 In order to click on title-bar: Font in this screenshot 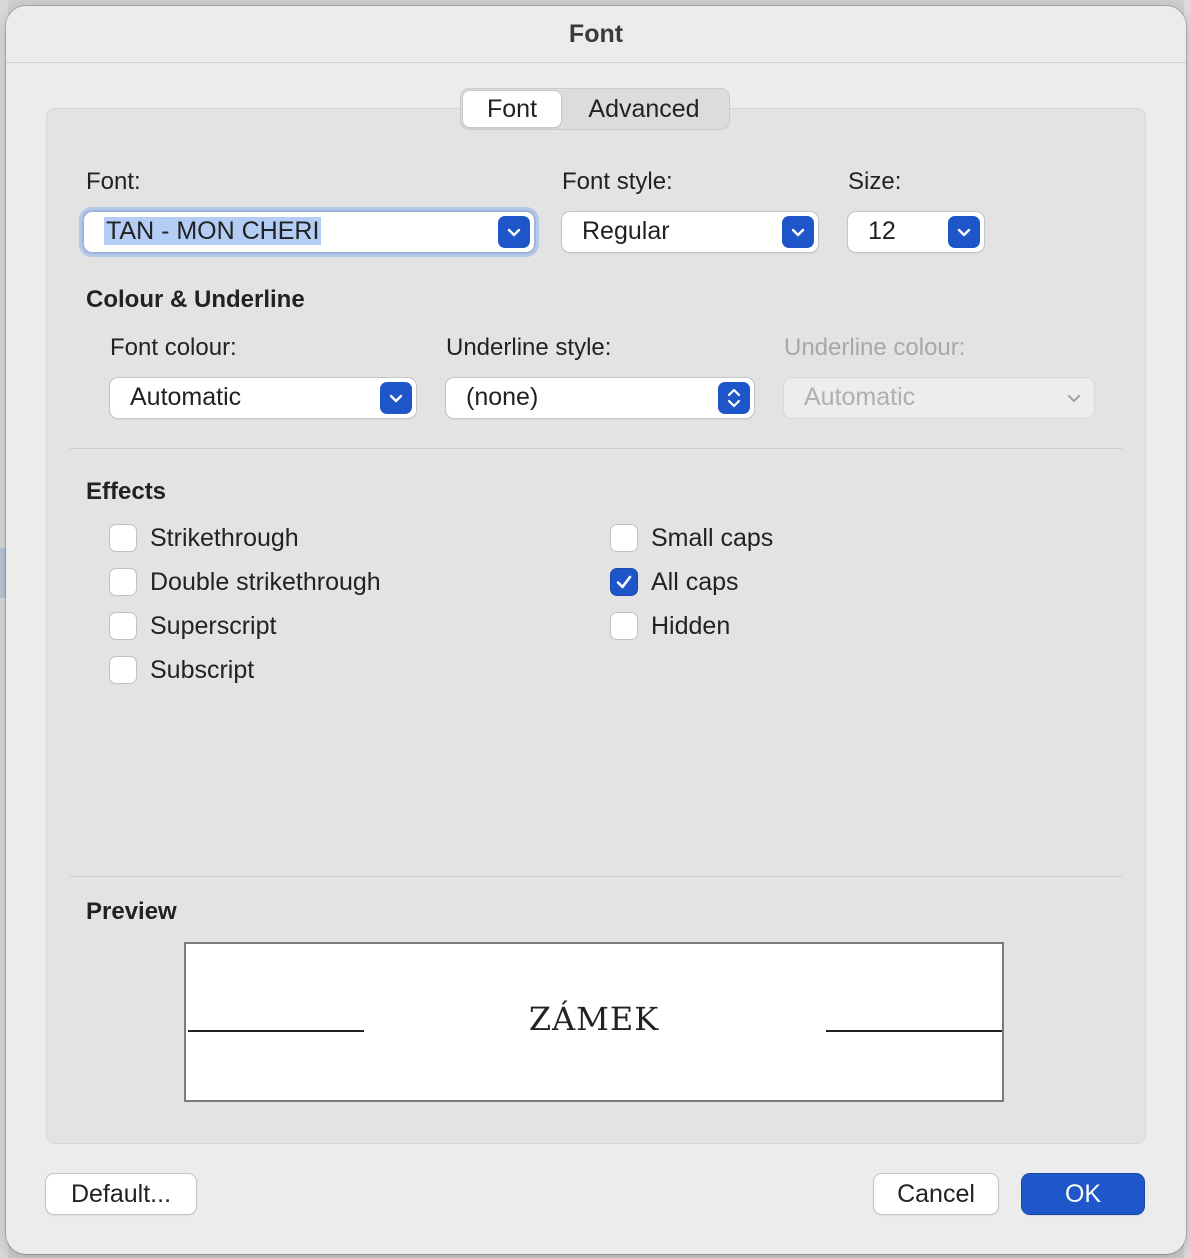, I will do `click(596, 34)`.